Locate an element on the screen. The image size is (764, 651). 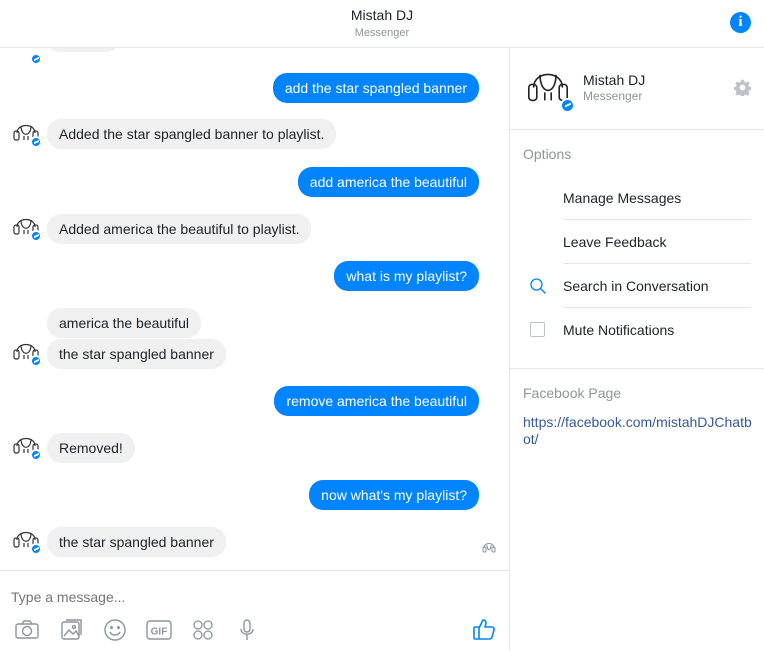
facebook-page-heading: Facebook Page is located at coordinates (572, 393).